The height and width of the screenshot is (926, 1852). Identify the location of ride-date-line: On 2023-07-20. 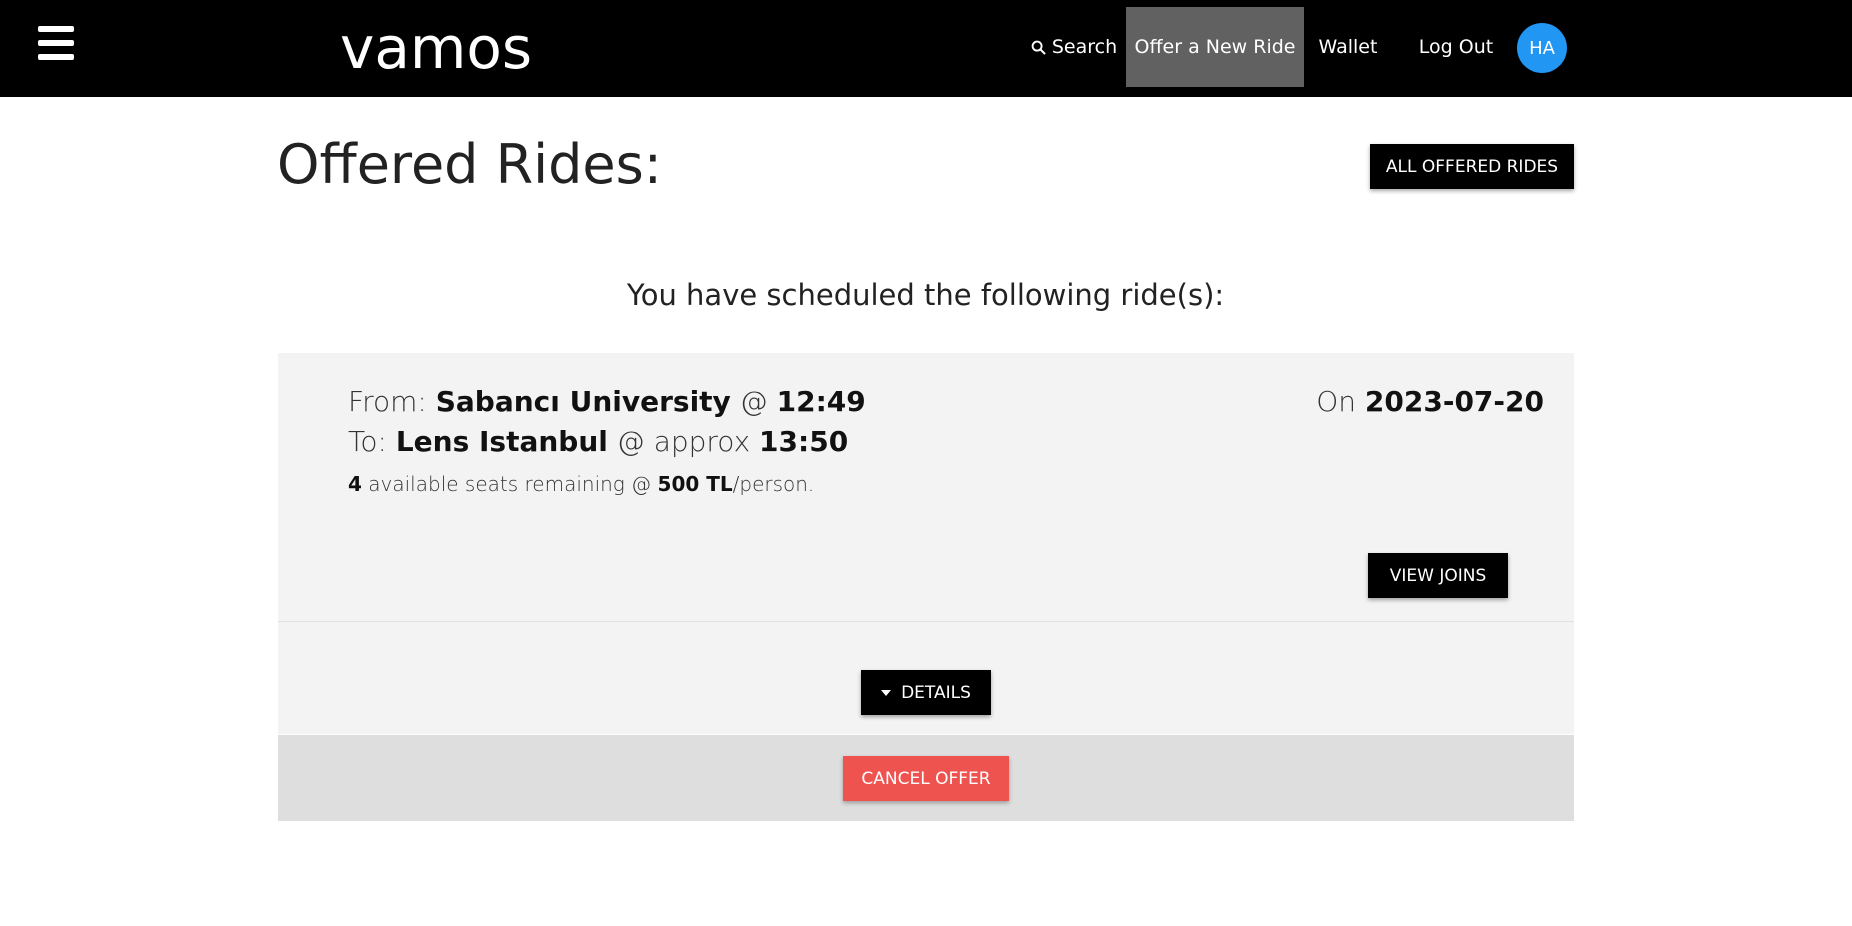
(1430, 401).